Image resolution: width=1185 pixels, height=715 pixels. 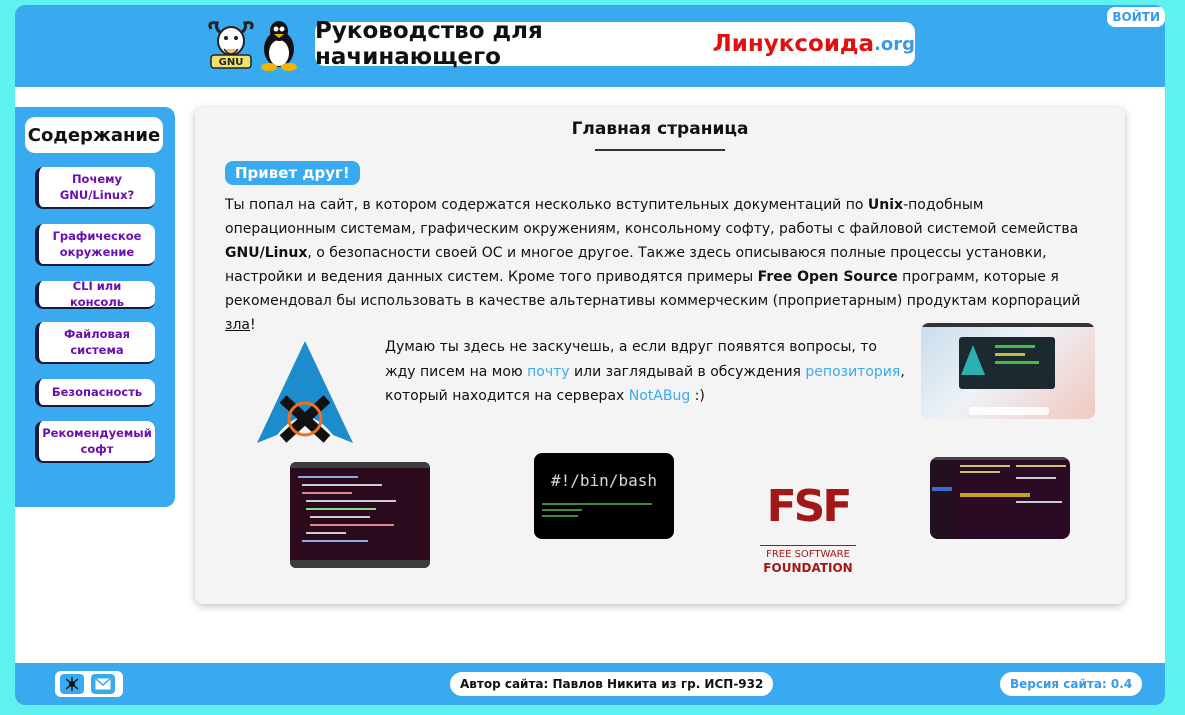 I want to click on repository-link: репозитория, so click(x=852, y=372).